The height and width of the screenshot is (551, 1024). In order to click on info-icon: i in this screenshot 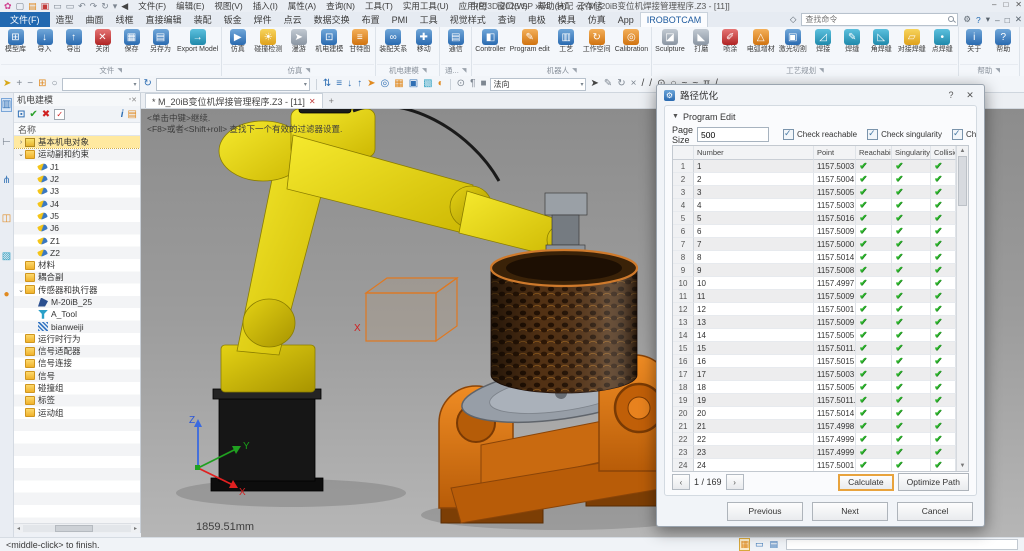, I will do `click(122, 114)`.